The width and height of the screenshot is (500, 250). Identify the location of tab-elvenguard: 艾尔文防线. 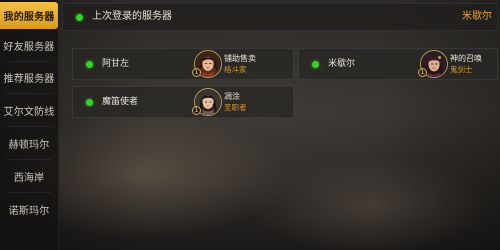
(29, 110).